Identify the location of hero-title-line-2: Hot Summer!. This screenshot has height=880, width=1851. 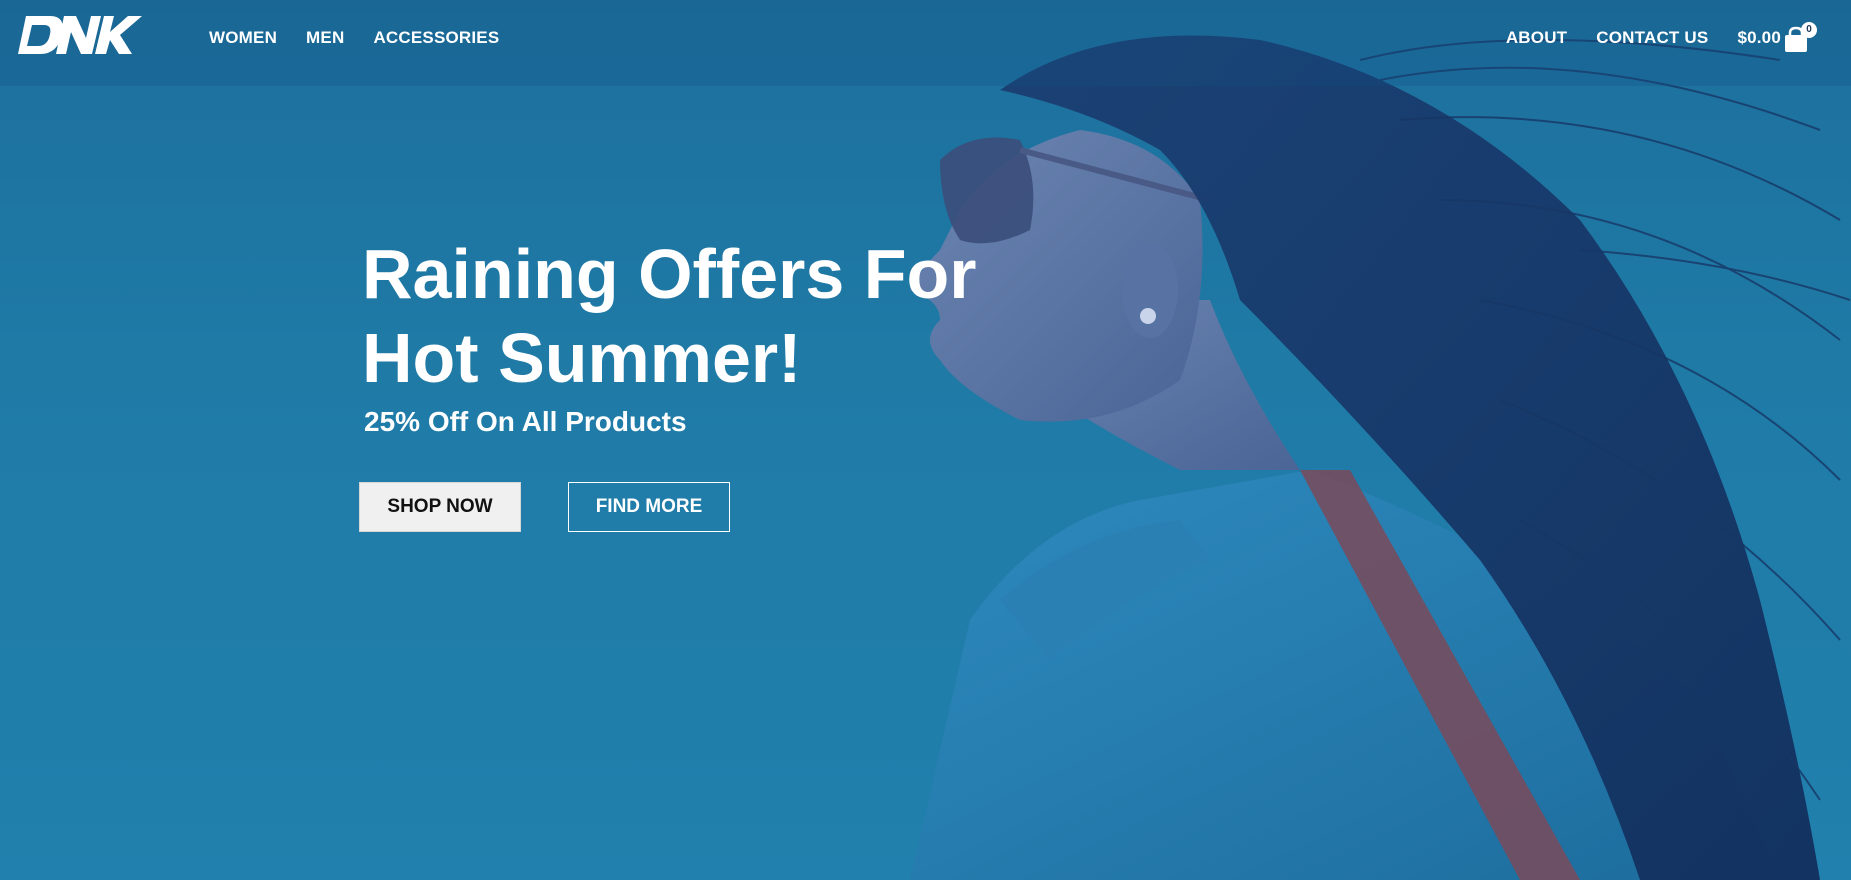
(582, 358).